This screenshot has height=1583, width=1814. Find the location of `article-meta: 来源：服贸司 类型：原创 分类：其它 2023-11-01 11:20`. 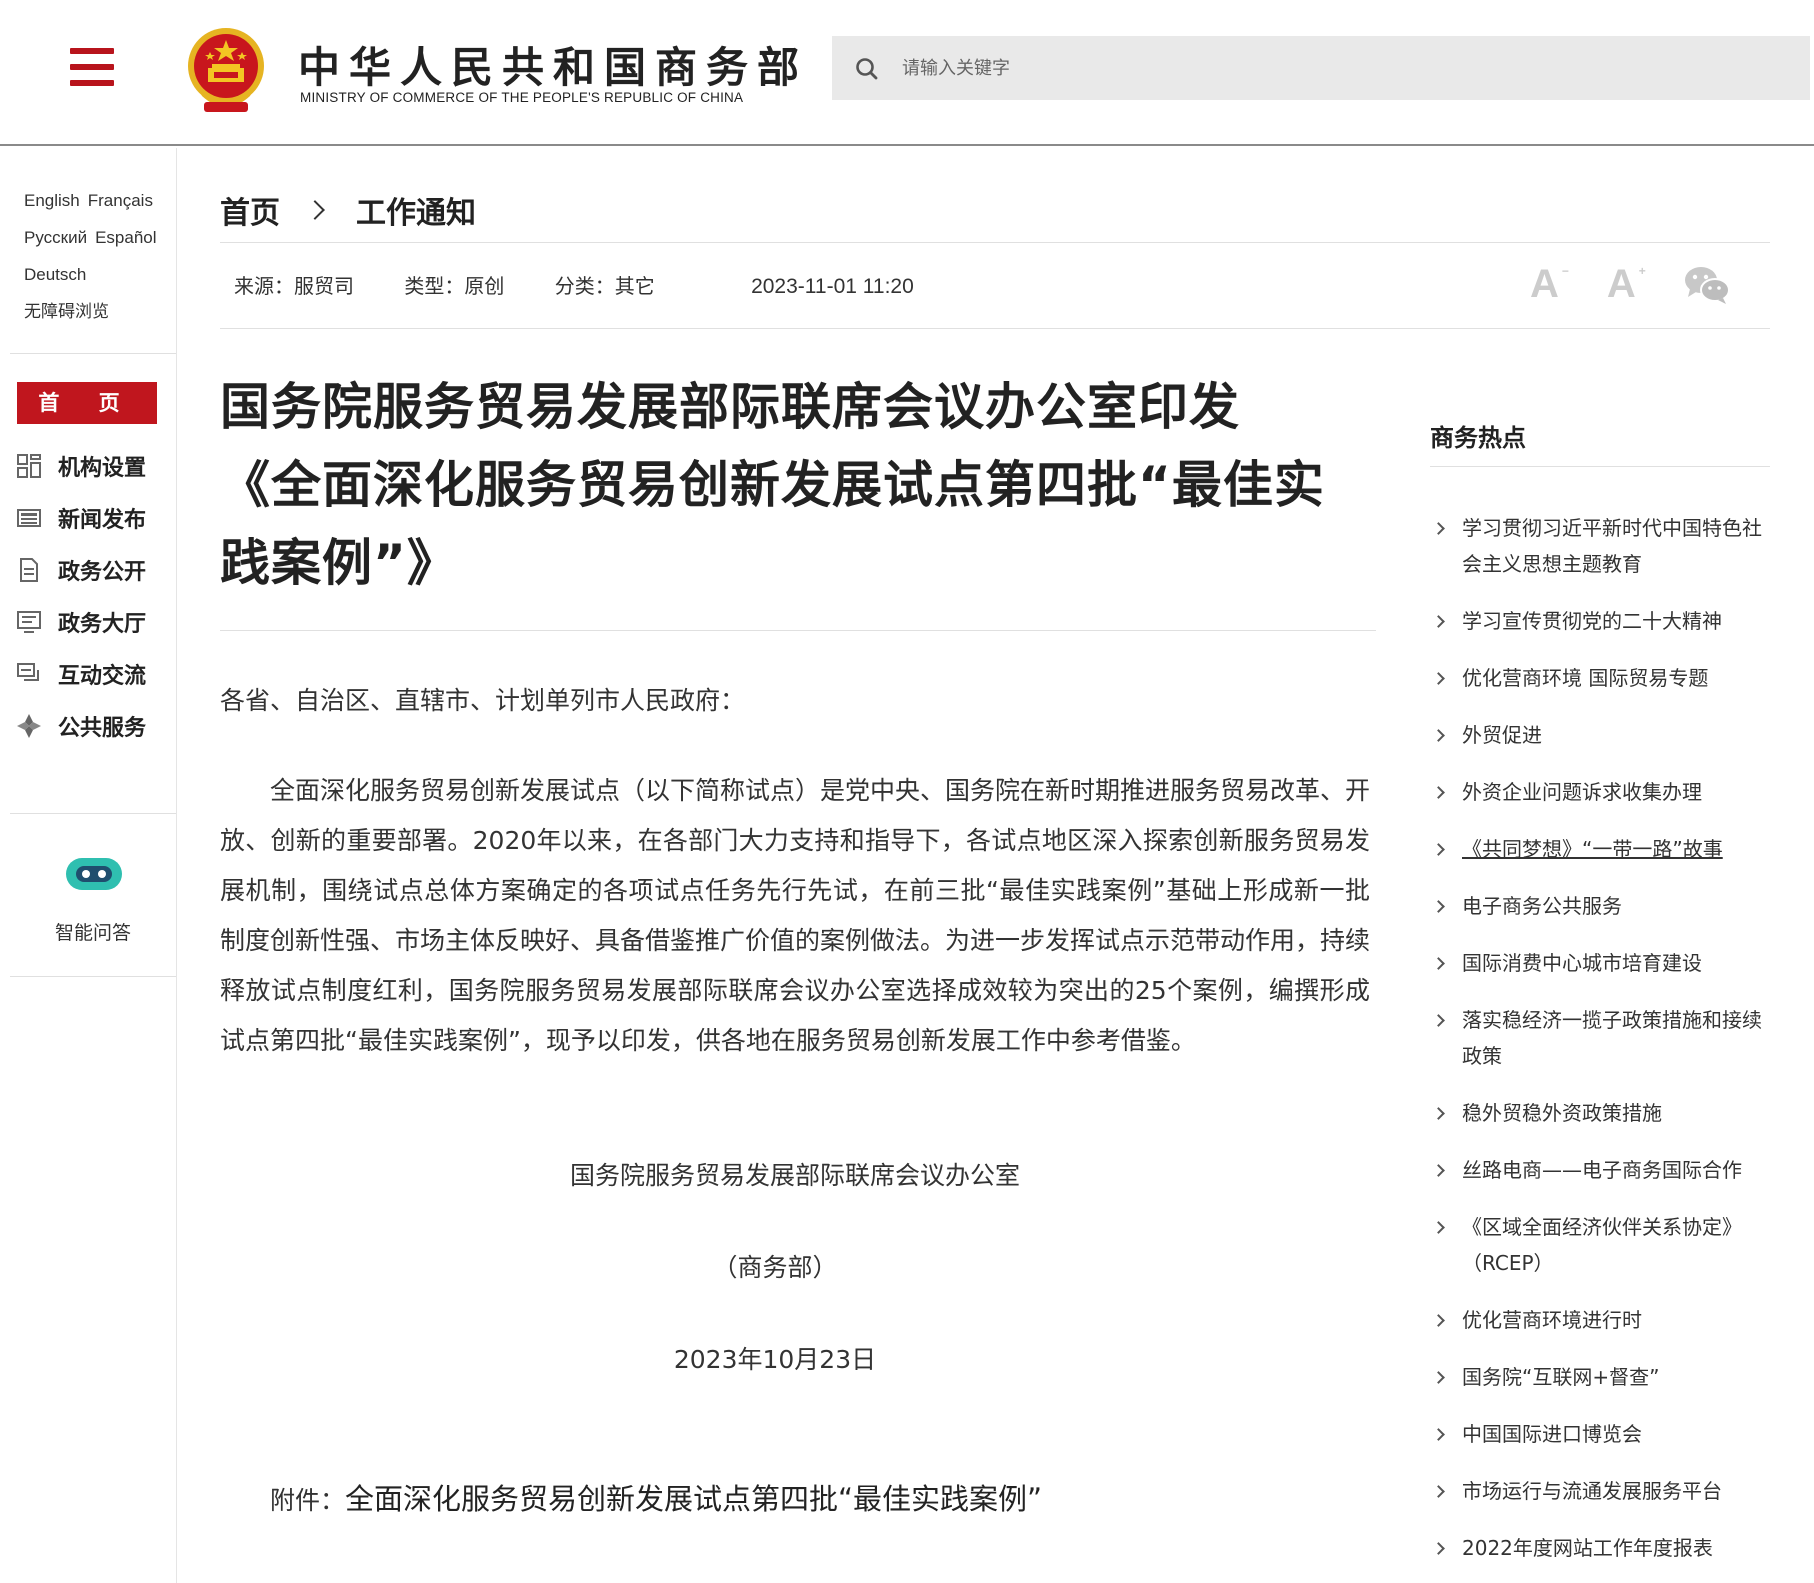

article-meta: 来源：服贸司 类型：原创 分类：其它 2023-11-01 11:20 is located at coordinates (596, 284).